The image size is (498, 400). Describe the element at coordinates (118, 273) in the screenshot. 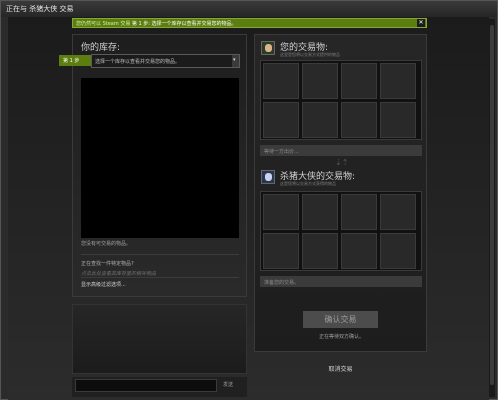

I see `filter-hint-sub: 点击此处查看其库存里的相关物品` at that location.